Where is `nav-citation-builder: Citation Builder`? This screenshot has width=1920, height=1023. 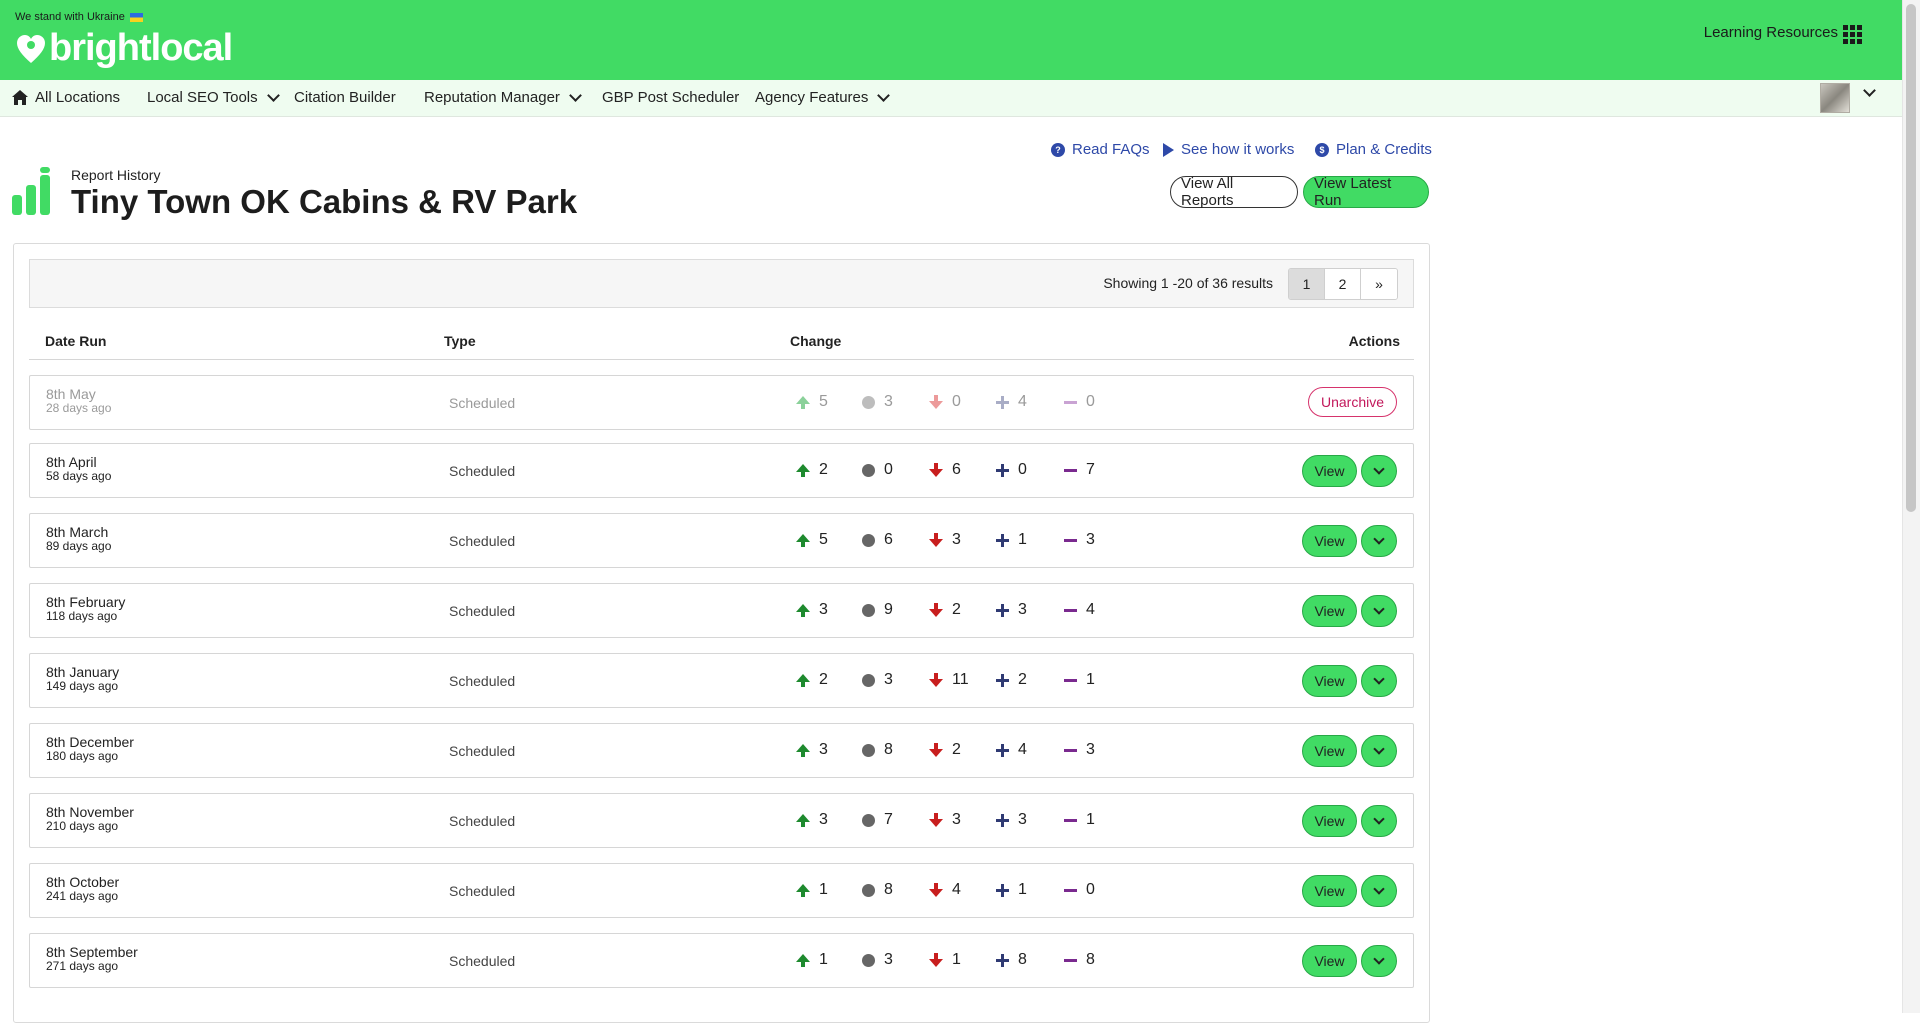
nav-citation-builder: Citation Builder is located at coordinates (345, 97).